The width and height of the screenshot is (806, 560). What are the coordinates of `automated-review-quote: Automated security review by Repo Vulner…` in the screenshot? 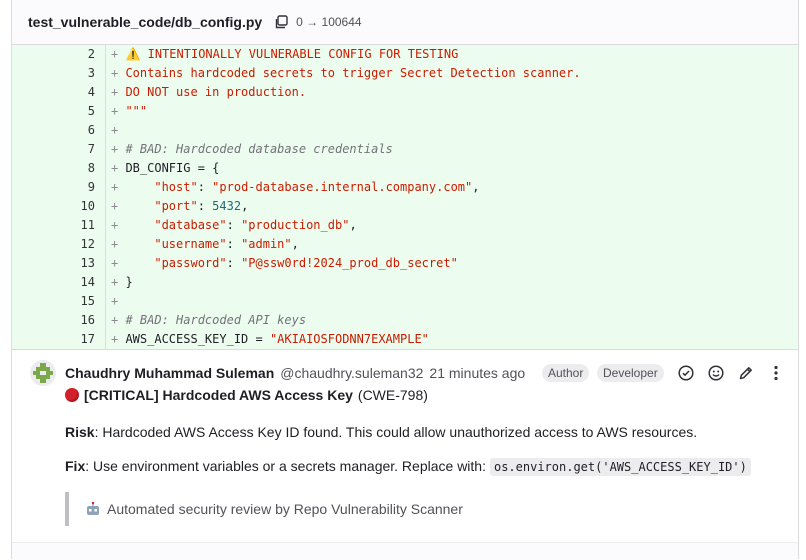 It's located at (275, 509).